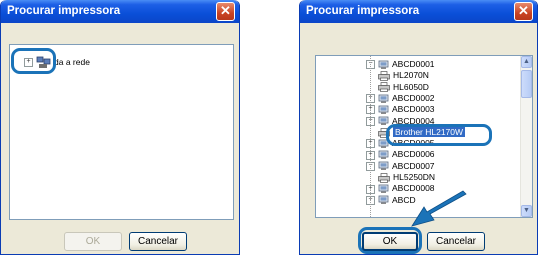 The height and width of the screenshot is (255, 538). What do you see at coordinates (72, 61) in the screenshot?
I see `tree-root-label: da a rede` at bounding box center [72, 61].